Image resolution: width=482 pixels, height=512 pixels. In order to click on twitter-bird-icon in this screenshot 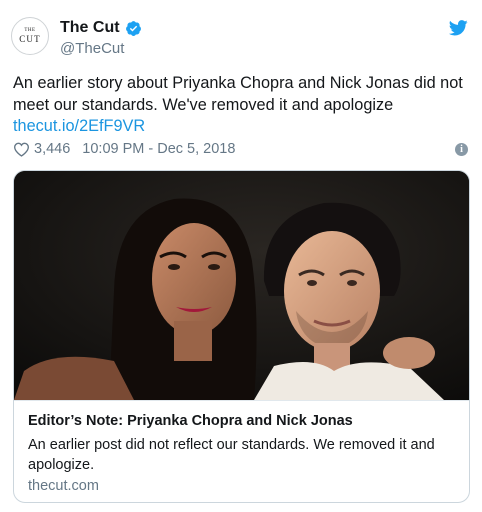, I will do `click(458, 28)`.